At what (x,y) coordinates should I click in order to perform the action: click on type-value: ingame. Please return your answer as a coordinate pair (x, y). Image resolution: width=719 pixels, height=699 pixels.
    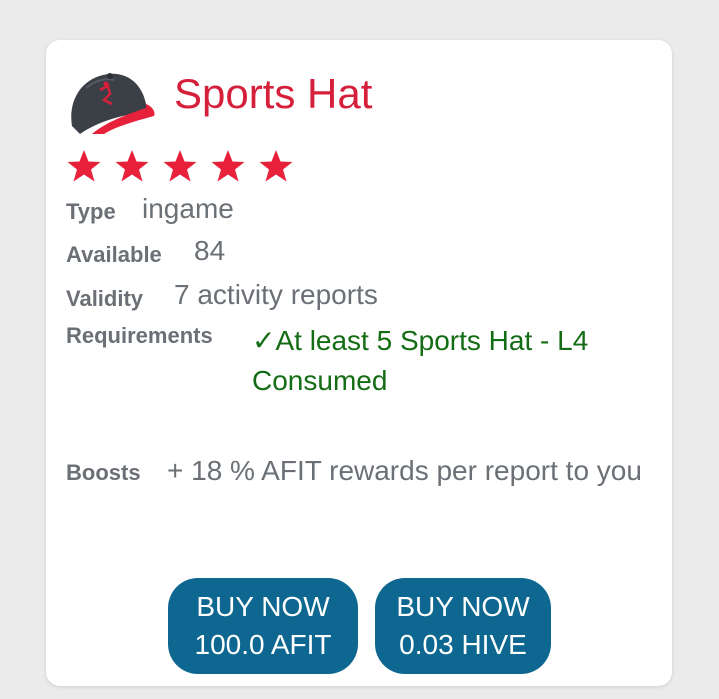
    Looking at the image, I should click on (188, 208).